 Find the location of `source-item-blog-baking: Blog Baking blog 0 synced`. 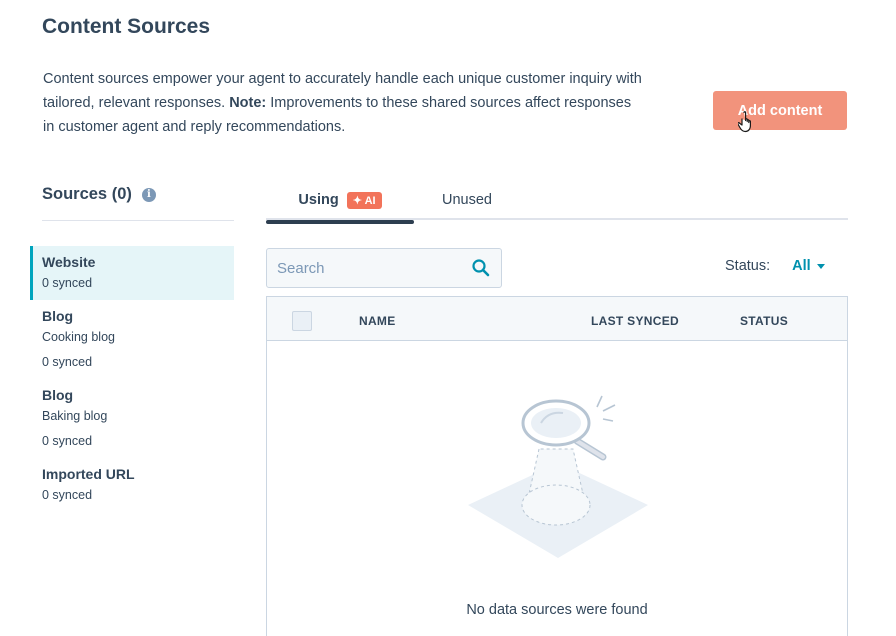

source-item-blog-baking: Blog Baking blog 0 synced is located at coordinates (132, 418).